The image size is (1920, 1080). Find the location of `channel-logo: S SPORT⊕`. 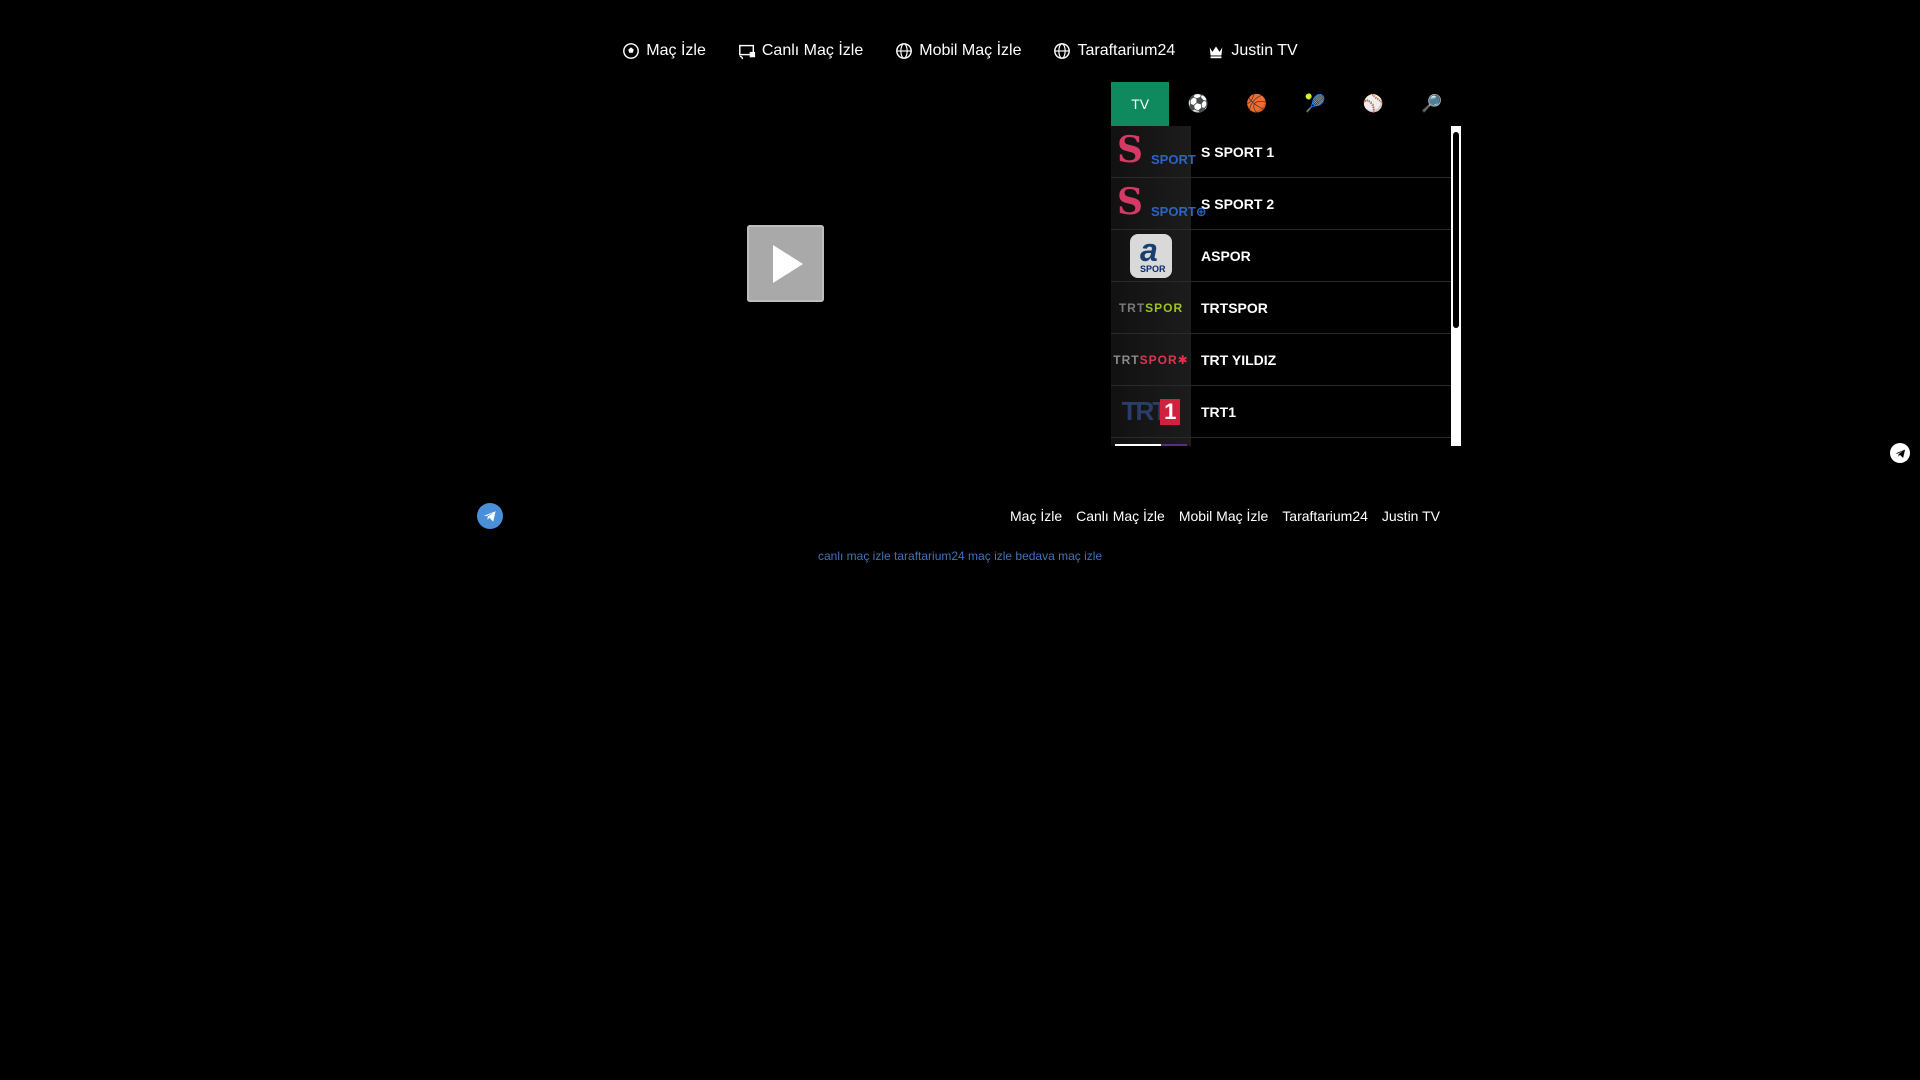

channel-logo: S SPORT⊕ is located at coordinates (1159, 203).